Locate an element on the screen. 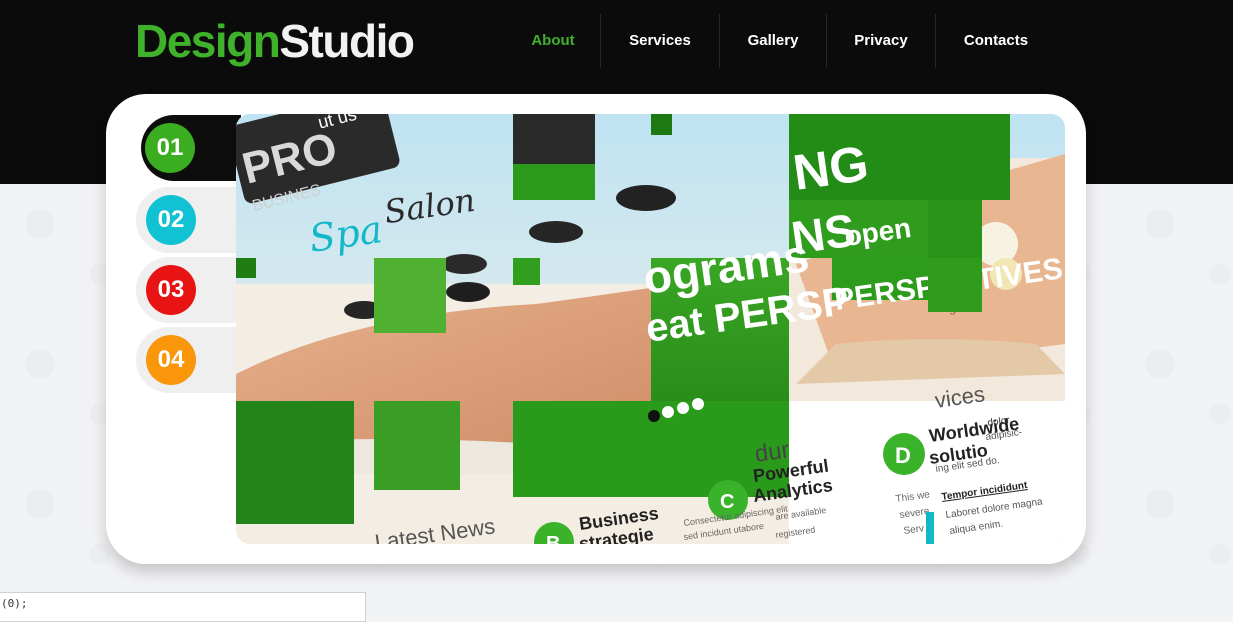 The height and width of the screenshot is (622, 1233). slide-tile is located at coordinates (295, 462).